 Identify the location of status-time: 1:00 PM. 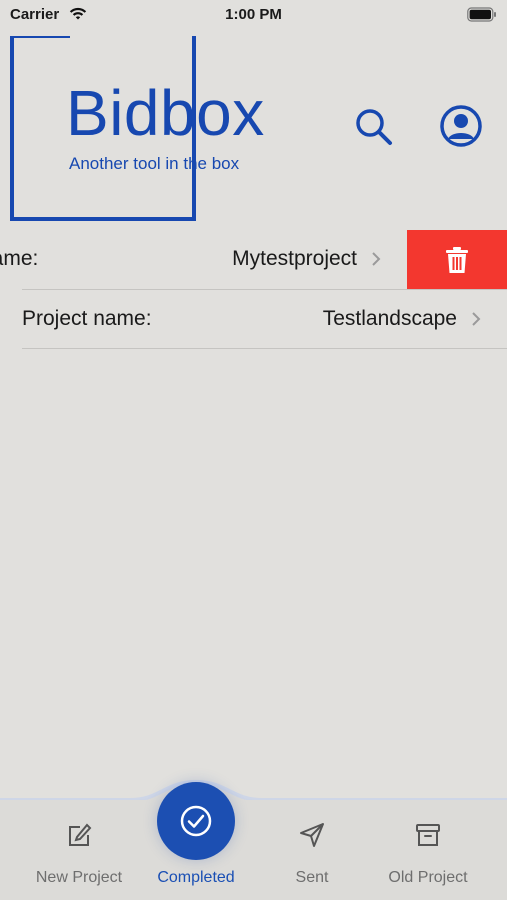
(253, 14).